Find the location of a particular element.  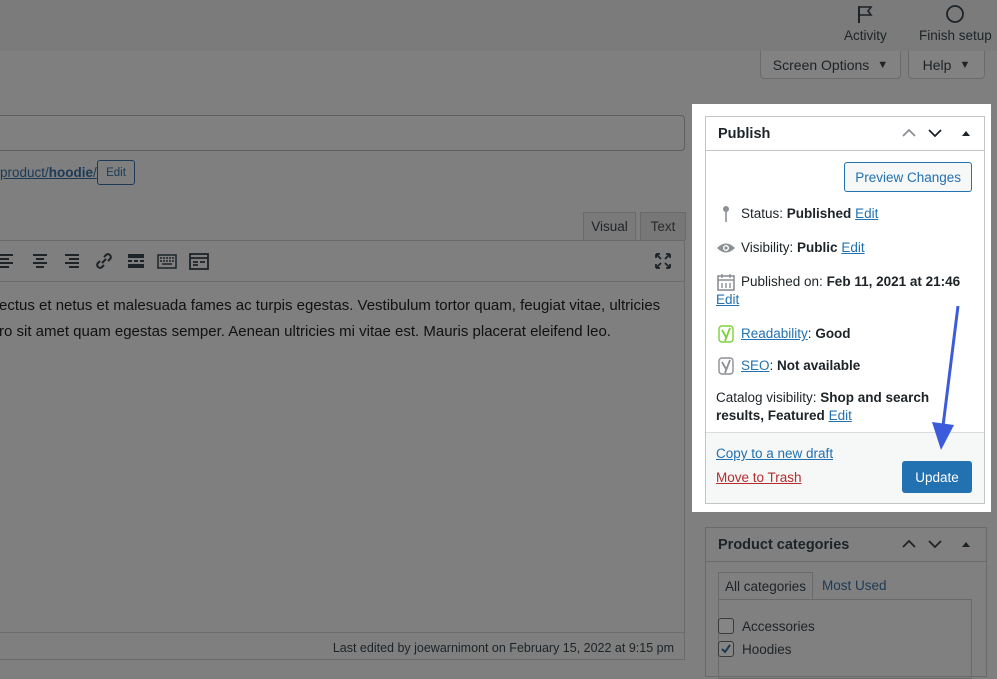

tab-text: Text is located at coordinates (663, 226).